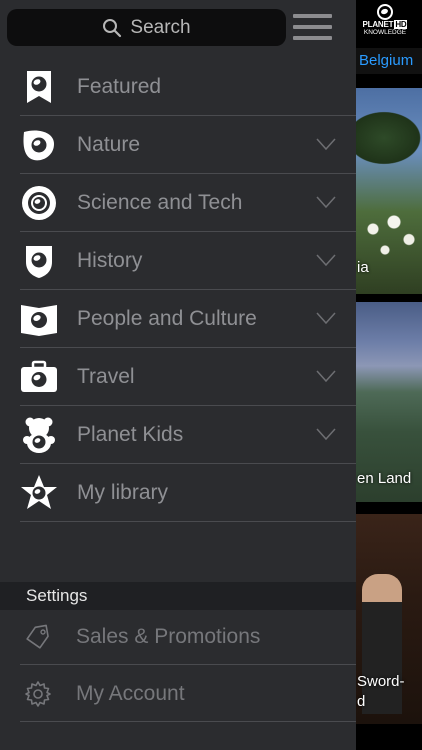 The image size is (422, 750). I want to click on book-globe-icon, so click(39, 320).